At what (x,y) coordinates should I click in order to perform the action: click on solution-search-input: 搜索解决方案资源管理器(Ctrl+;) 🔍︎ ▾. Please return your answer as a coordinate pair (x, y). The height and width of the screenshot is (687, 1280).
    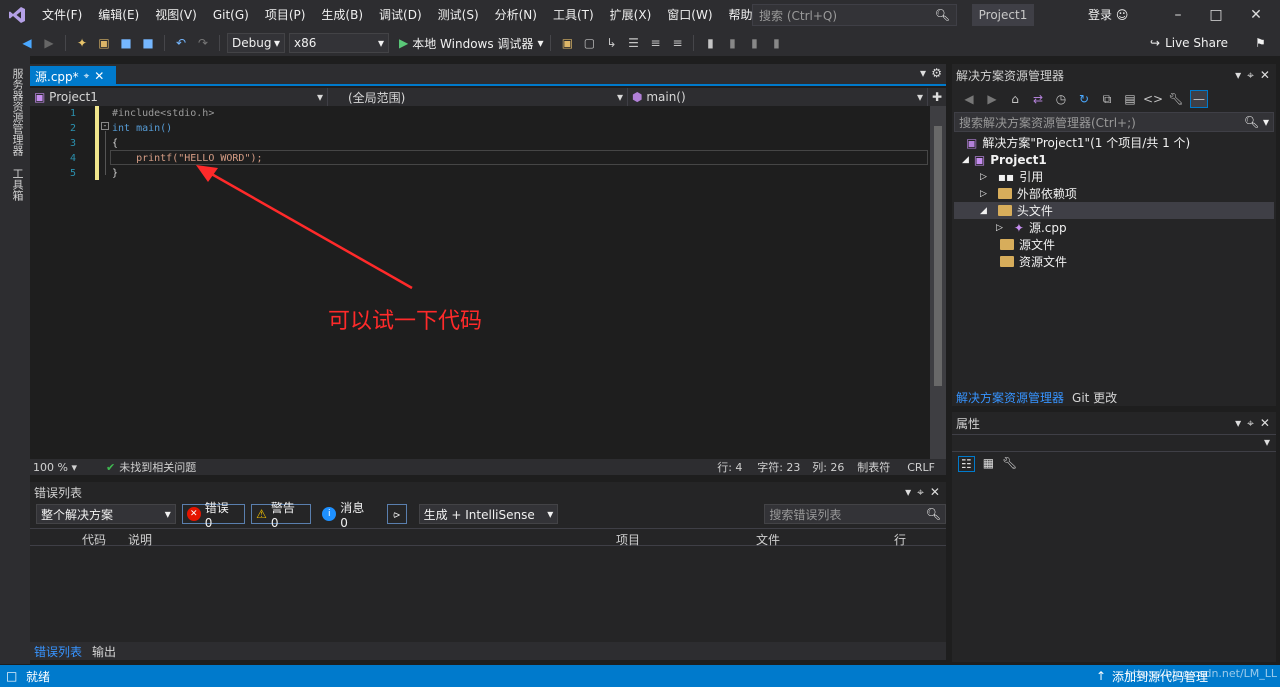
    Looking at the image, I should click on (1114, 122).